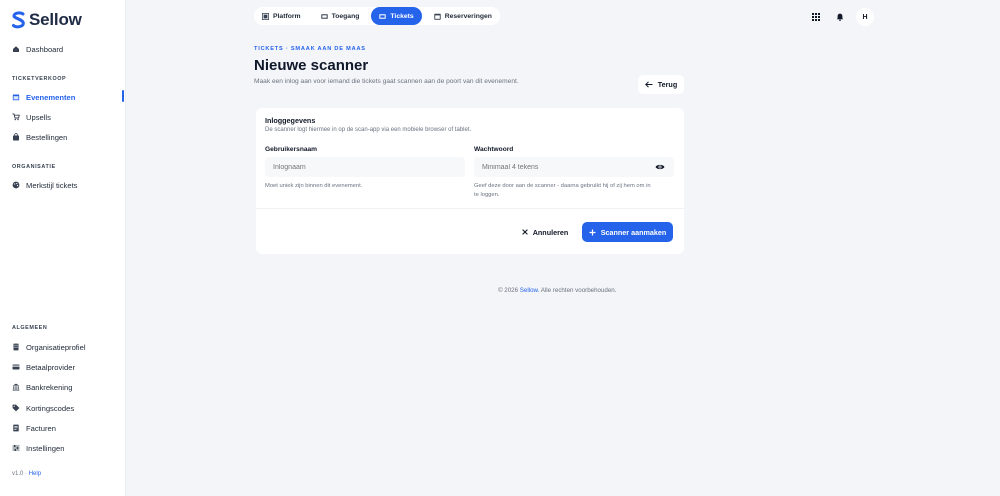  I want to click on sidebar-item-label: Bankrekening, so click(49, 387).